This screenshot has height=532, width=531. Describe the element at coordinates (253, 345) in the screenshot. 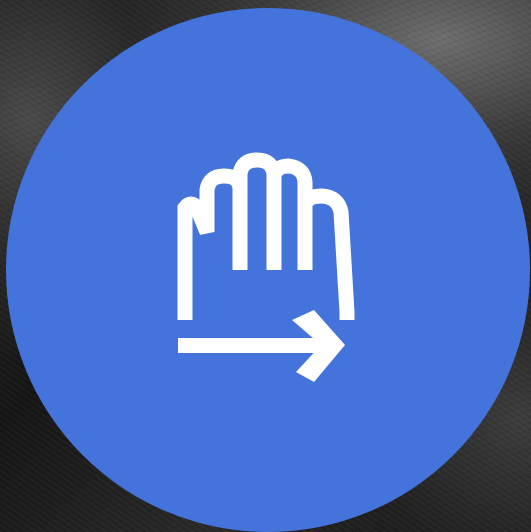

I see `arrow-shaft` at that location.